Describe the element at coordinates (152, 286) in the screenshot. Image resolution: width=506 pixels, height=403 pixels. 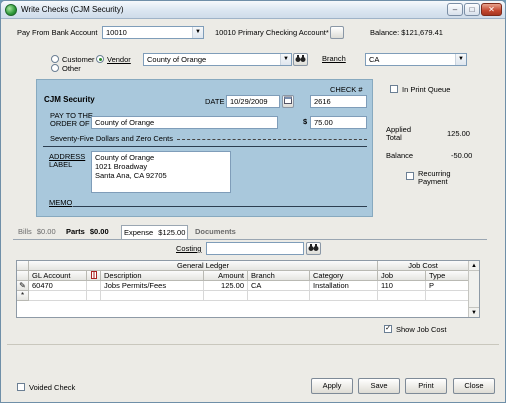
I see `cell-description: Jobs Permits/Fees` at that location.